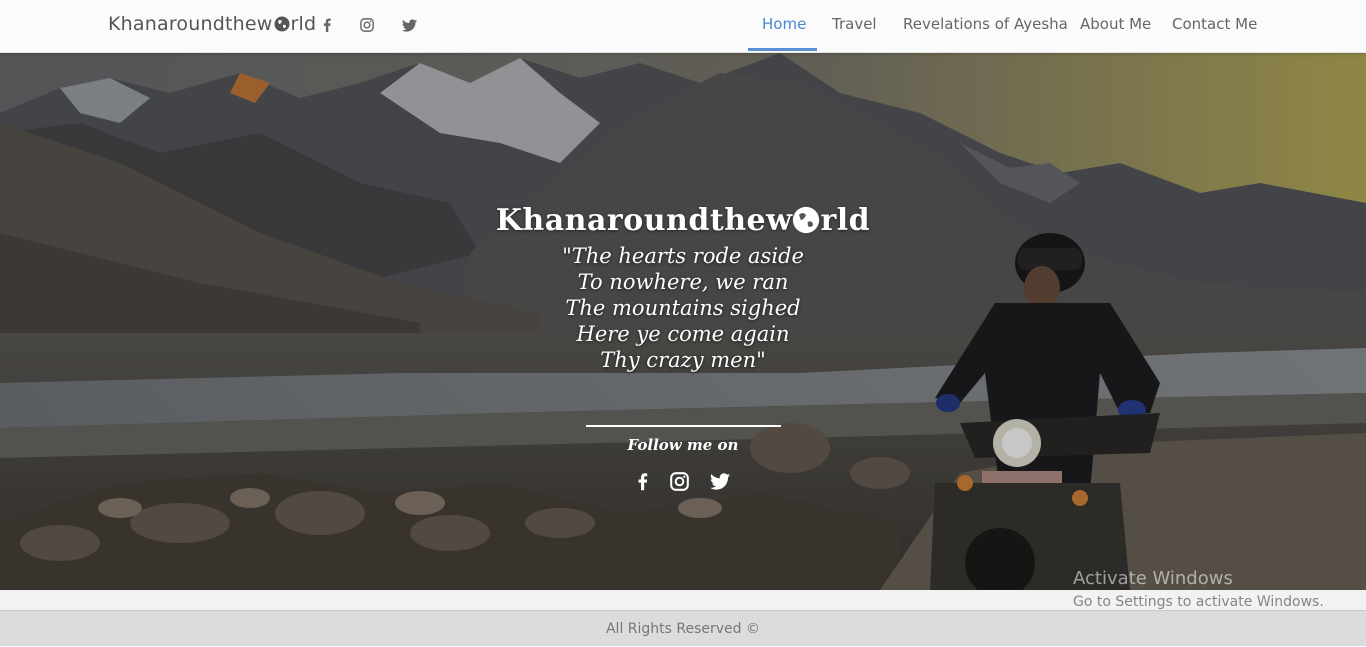  I want to click on follow-label: Follow me on, so click(683, 445).